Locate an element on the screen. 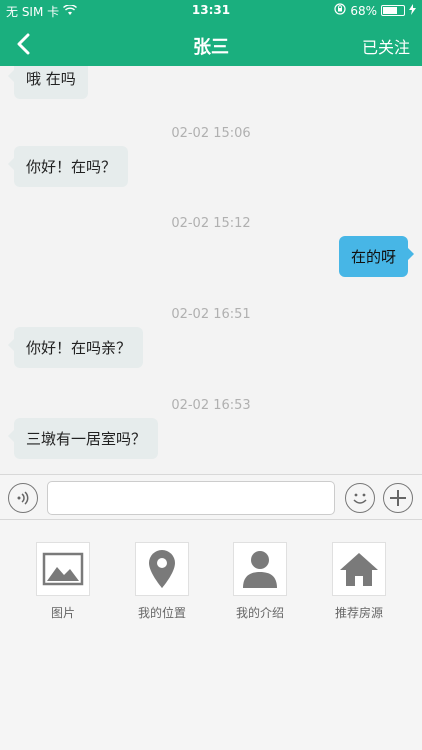 The image size is (422, 750). action-intro: 我的介绍 is located at coordinates (260, 581).